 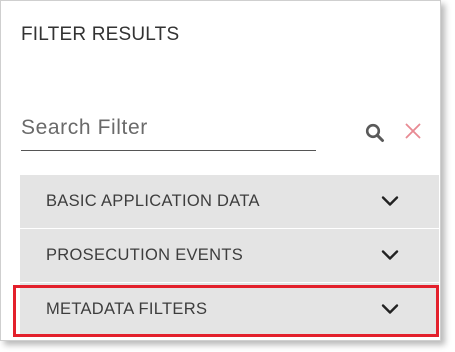 What do you see at coordinates (153, 201) in the screenshot?
I see `accordion-item-label: BASIC APPLICATION DATA` at bounding box center [153, 201].